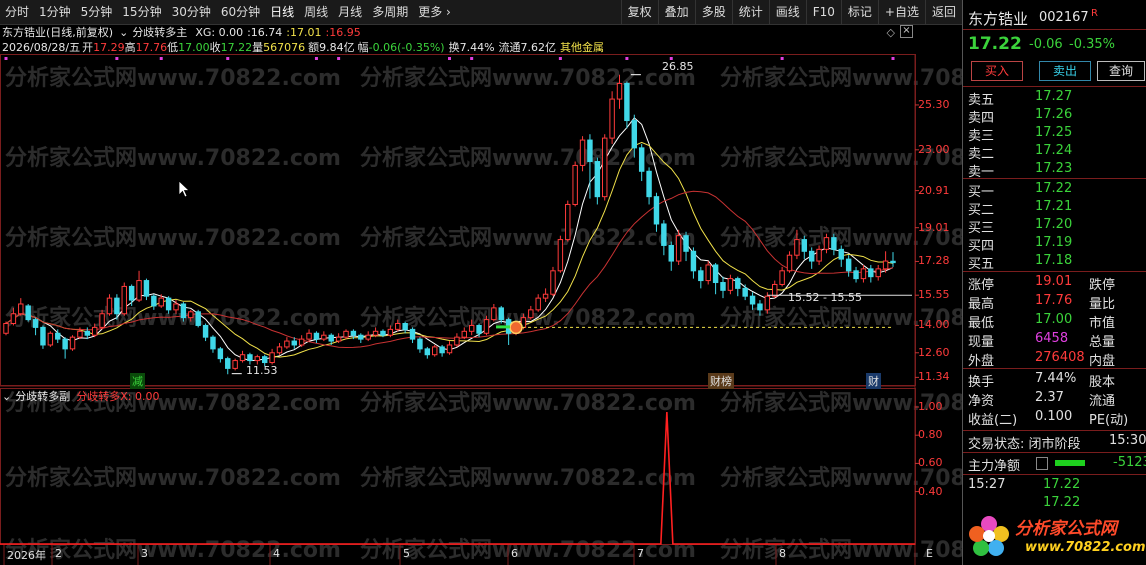 Image resolution: width=1146 pixels, height=565 pixels. What do you see at coordinates (981, 100) in the screenshot?
I see `ask-row-label: 卖五` at bounding box center [981, 100].